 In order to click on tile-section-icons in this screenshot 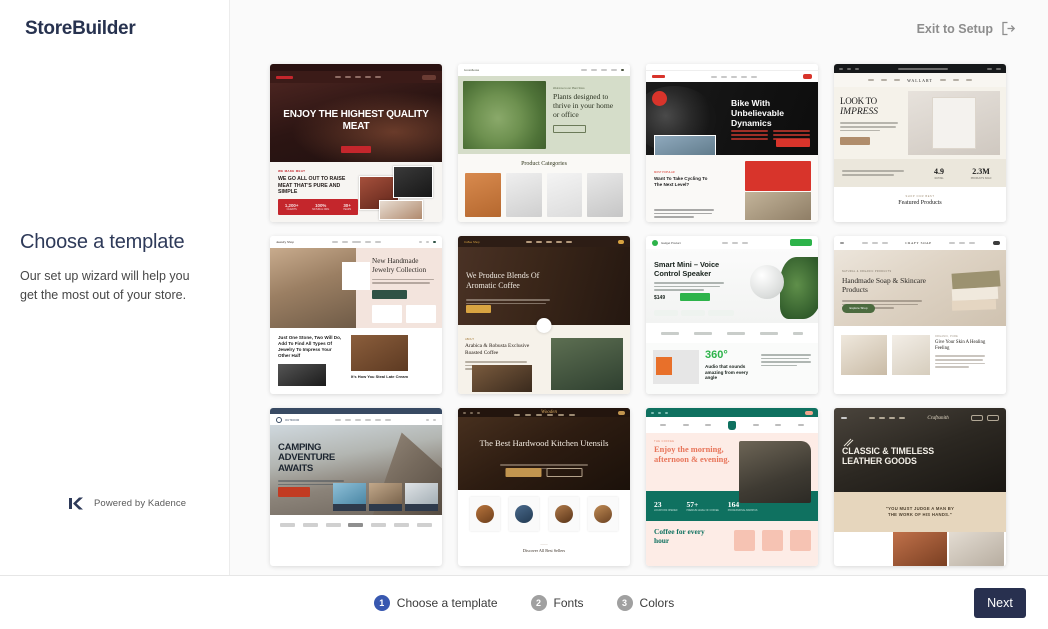, I will do `click(772, 540)`.